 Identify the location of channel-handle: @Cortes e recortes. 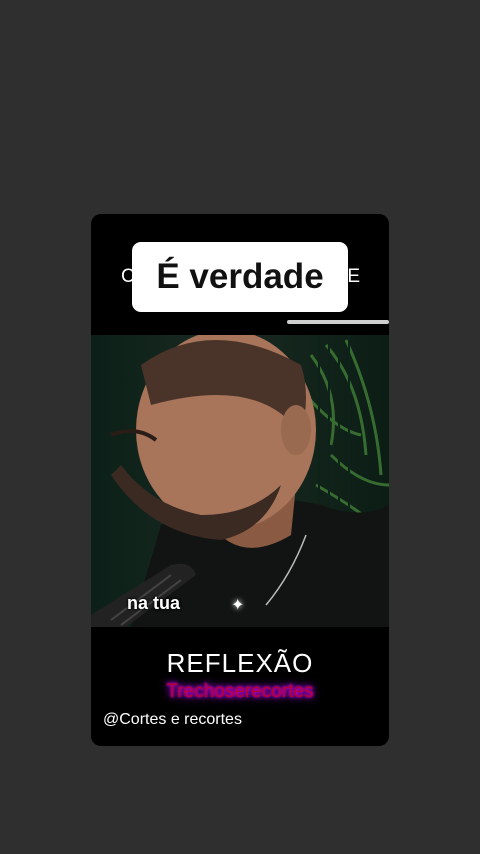
(172, 720).